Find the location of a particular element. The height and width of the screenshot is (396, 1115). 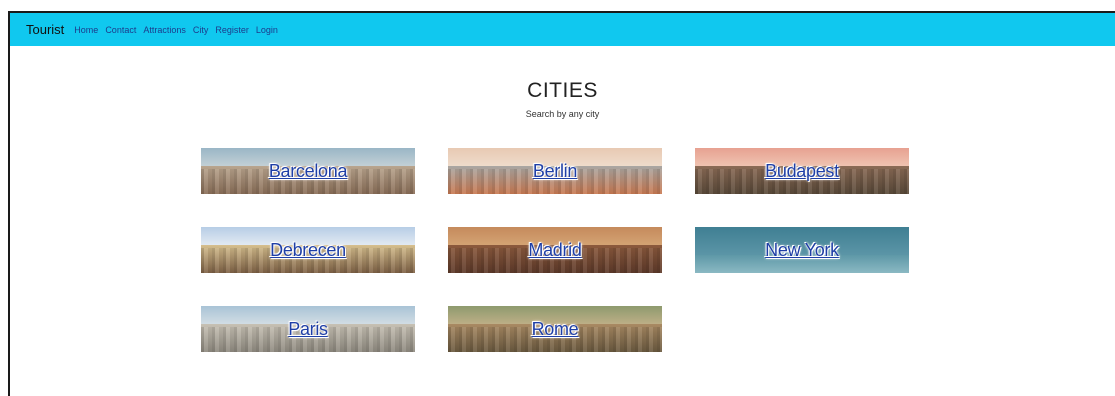

city-link-berlin: Berlin is located at coordinates (555, 171).